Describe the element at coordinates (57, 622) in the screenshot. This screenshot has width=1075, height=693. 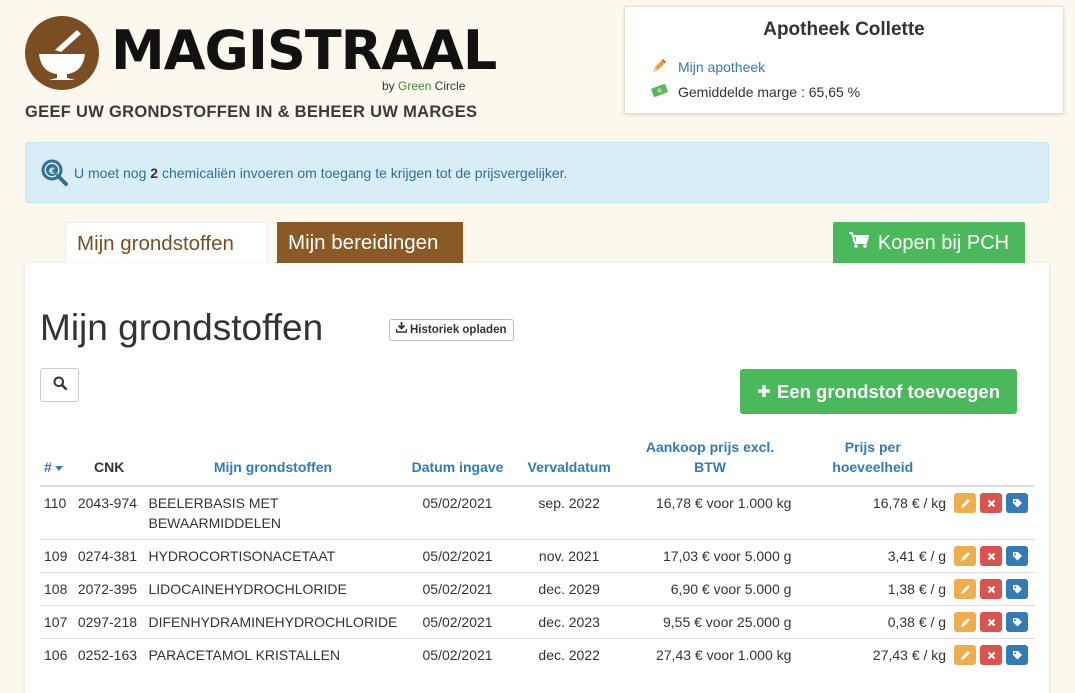
I see `row-number: 107` at that location.